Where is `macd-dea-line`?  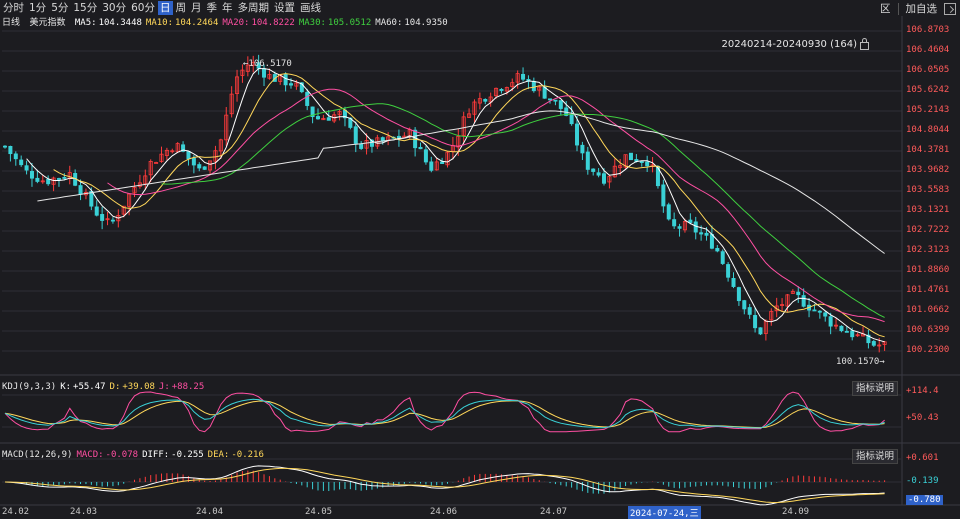 macd-dea-line is located at coordinates (444, 485).